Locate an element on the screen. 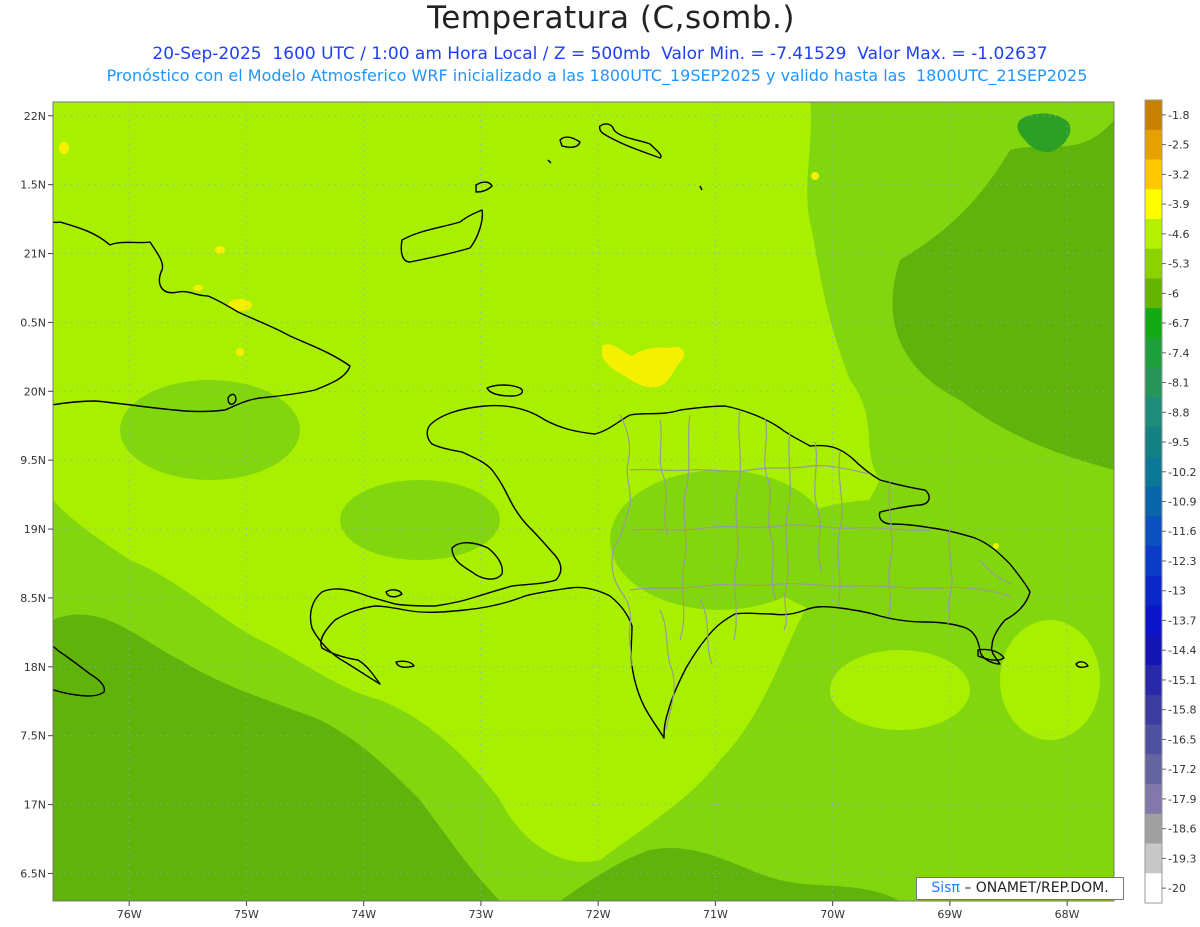 The width and height of the screenshot is (1200, 927). legend-label: -5.3 is located at coordinates (1178, 264).